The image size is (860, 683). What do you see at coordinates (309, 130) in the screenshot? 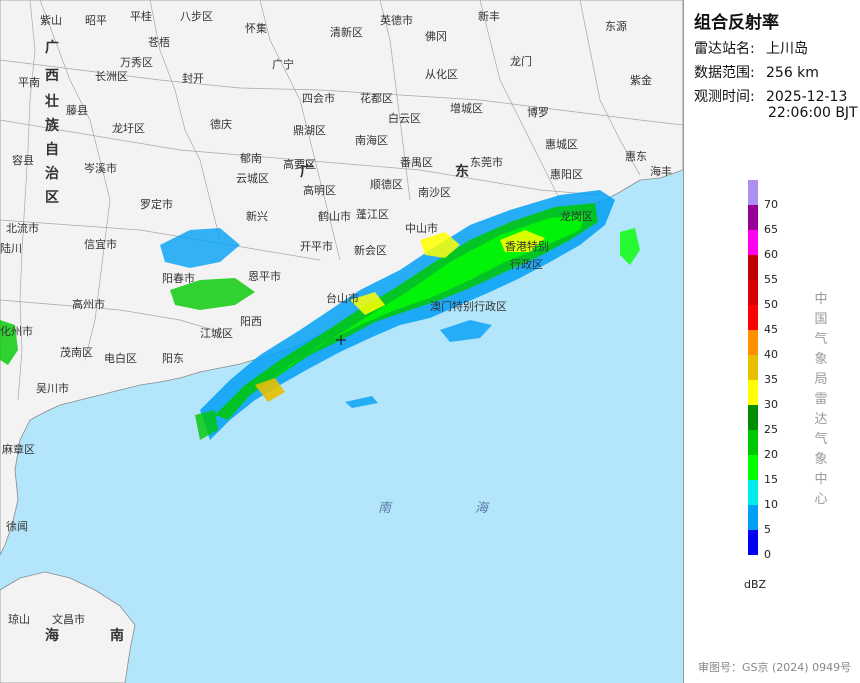
I see `city-label: 鼎湖区` at bounding box center [309, 130].